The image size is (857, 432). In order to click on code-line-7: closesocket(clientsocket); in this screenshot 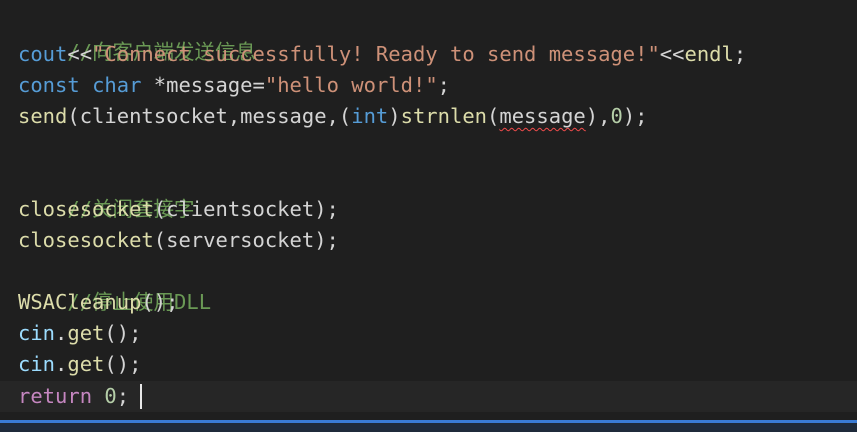, I will do `click(178, 209)`.